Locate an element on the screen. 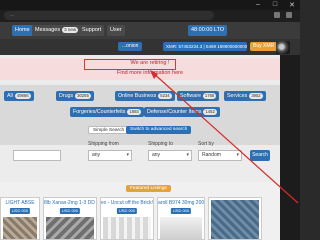 The width and height of the screenshot is (320, 240). tab-advanced-search: Switch to advanced search is located at coordinates (159, 130).